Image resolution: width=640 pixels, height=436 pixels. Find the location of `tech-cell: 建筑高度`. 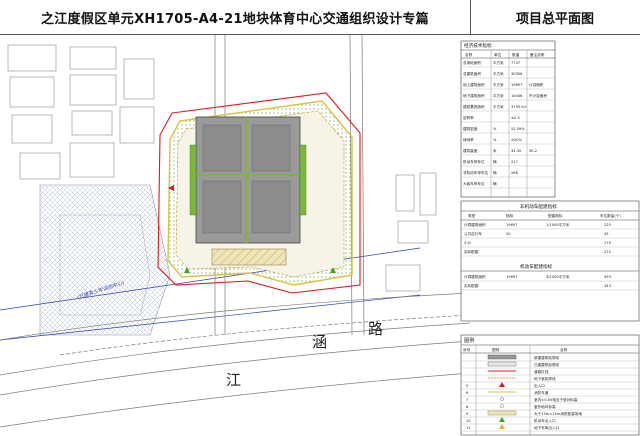

tech-cell: 建筑高度 is located at coordinates (470, 150).